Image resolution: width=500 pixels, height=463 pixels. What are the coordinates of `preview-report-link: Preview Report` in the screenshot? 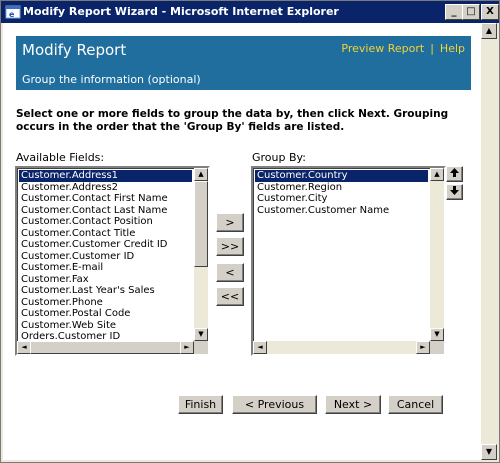 It's located at (382, 48).